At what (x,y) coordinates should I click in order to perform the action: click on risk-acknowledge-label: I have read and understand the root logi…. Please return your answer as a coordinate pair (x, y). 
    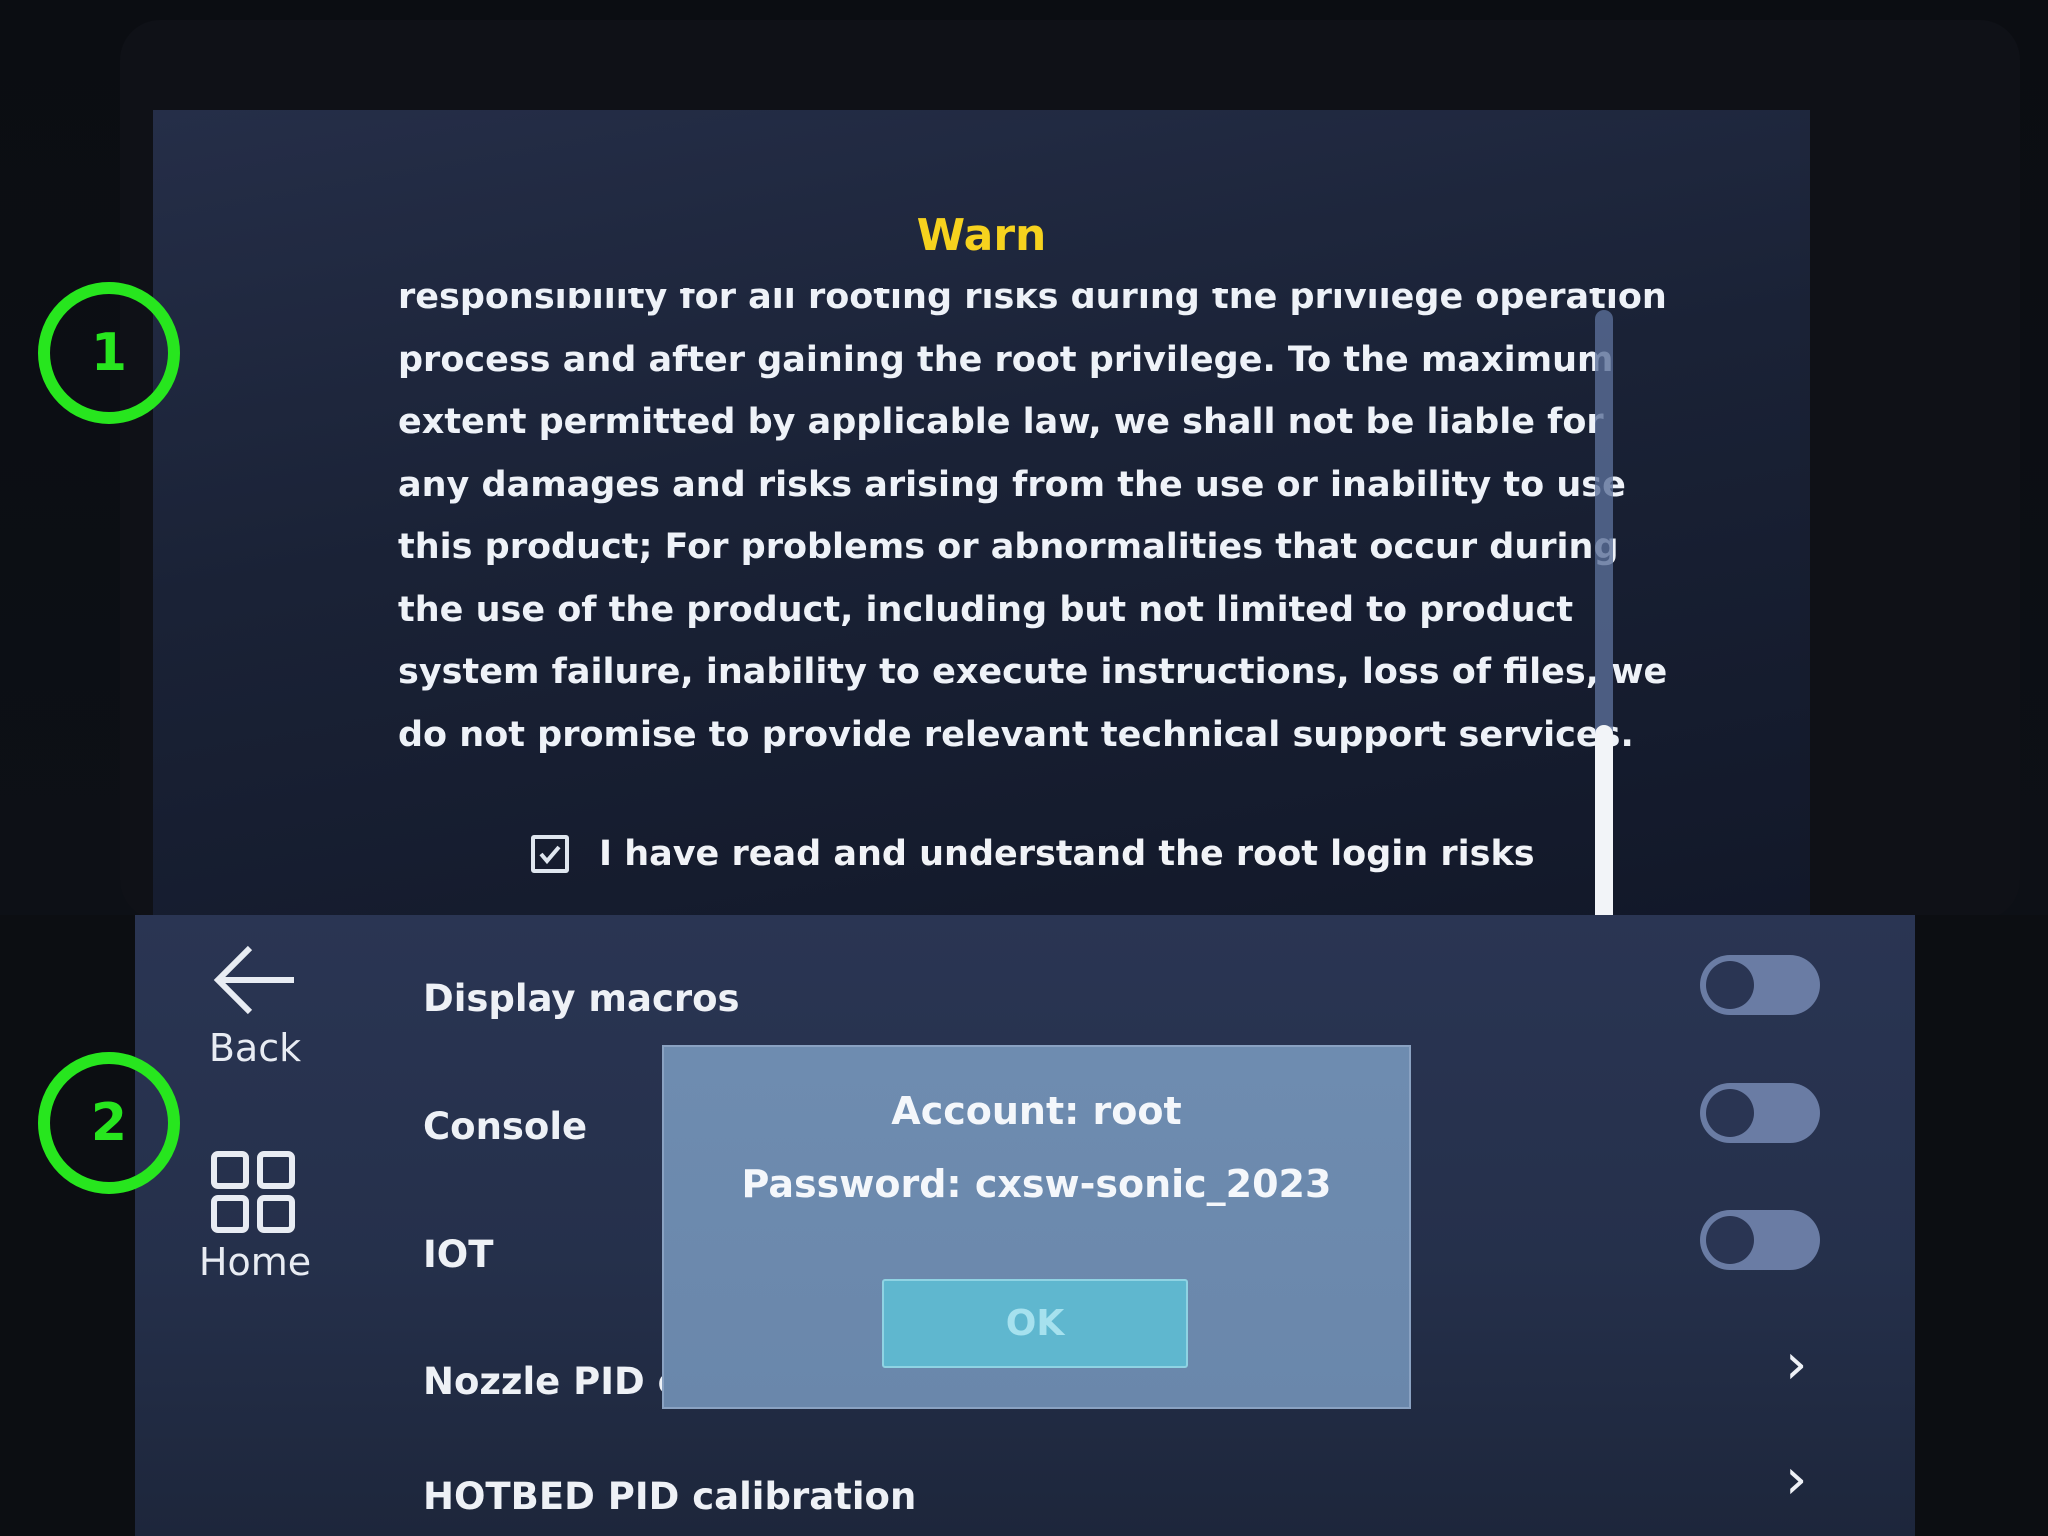
    Looking at the image, I should click on (1067, 854).